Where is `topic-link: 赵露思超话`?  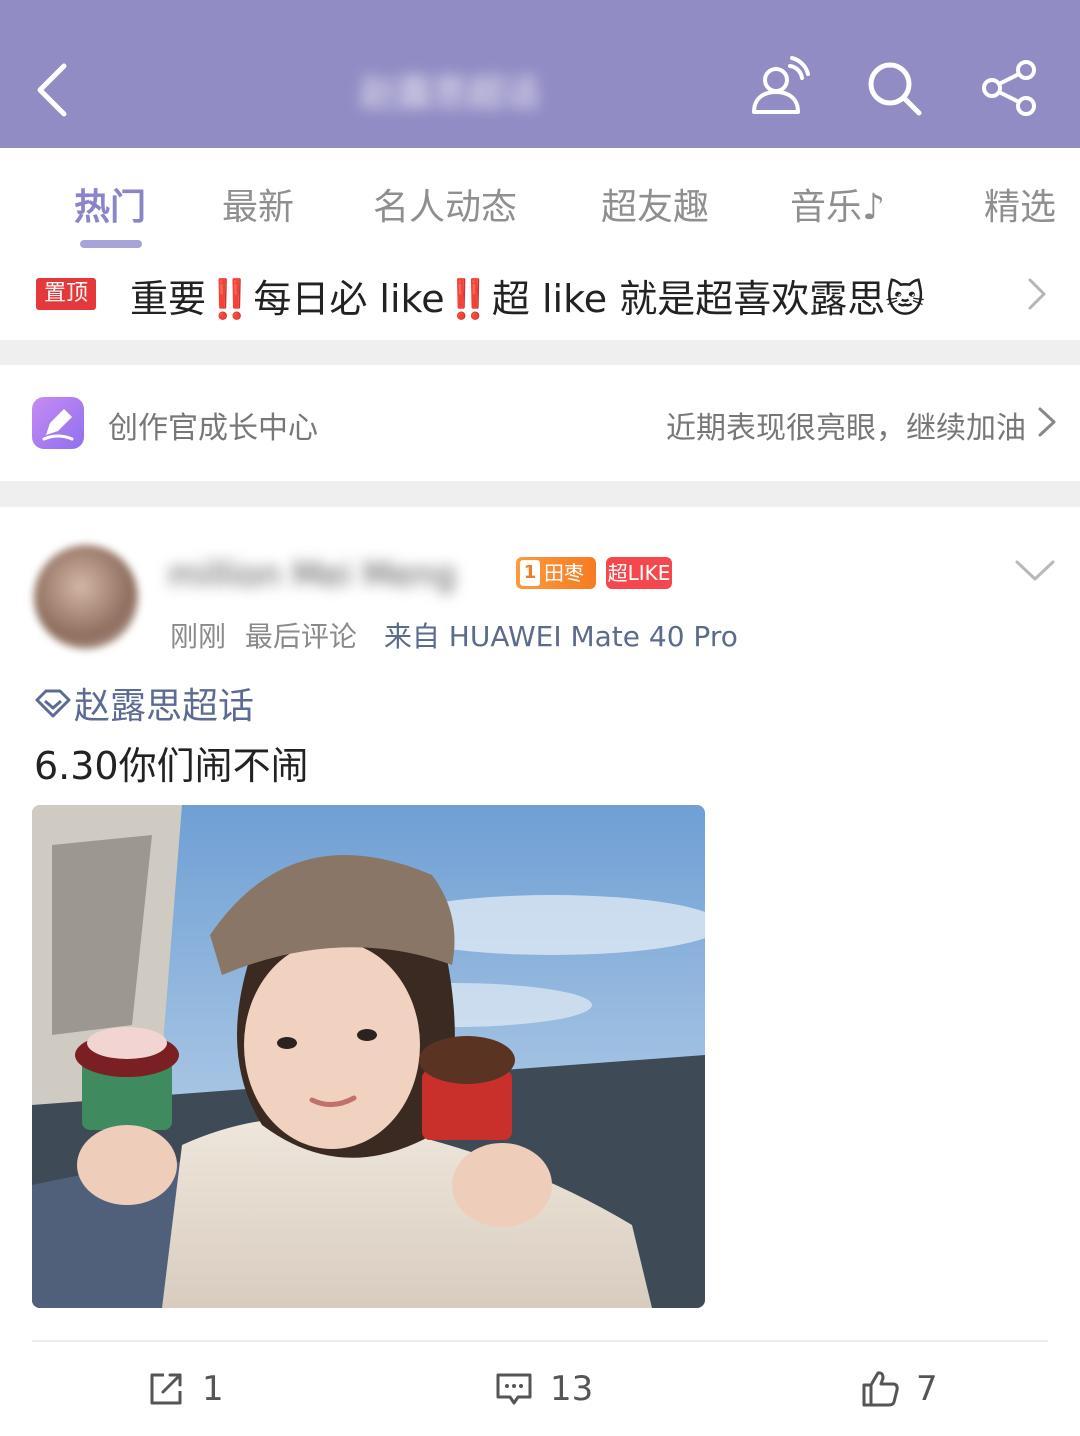 topic-link: 赵露思超话 is located at coordinates (144, 703).